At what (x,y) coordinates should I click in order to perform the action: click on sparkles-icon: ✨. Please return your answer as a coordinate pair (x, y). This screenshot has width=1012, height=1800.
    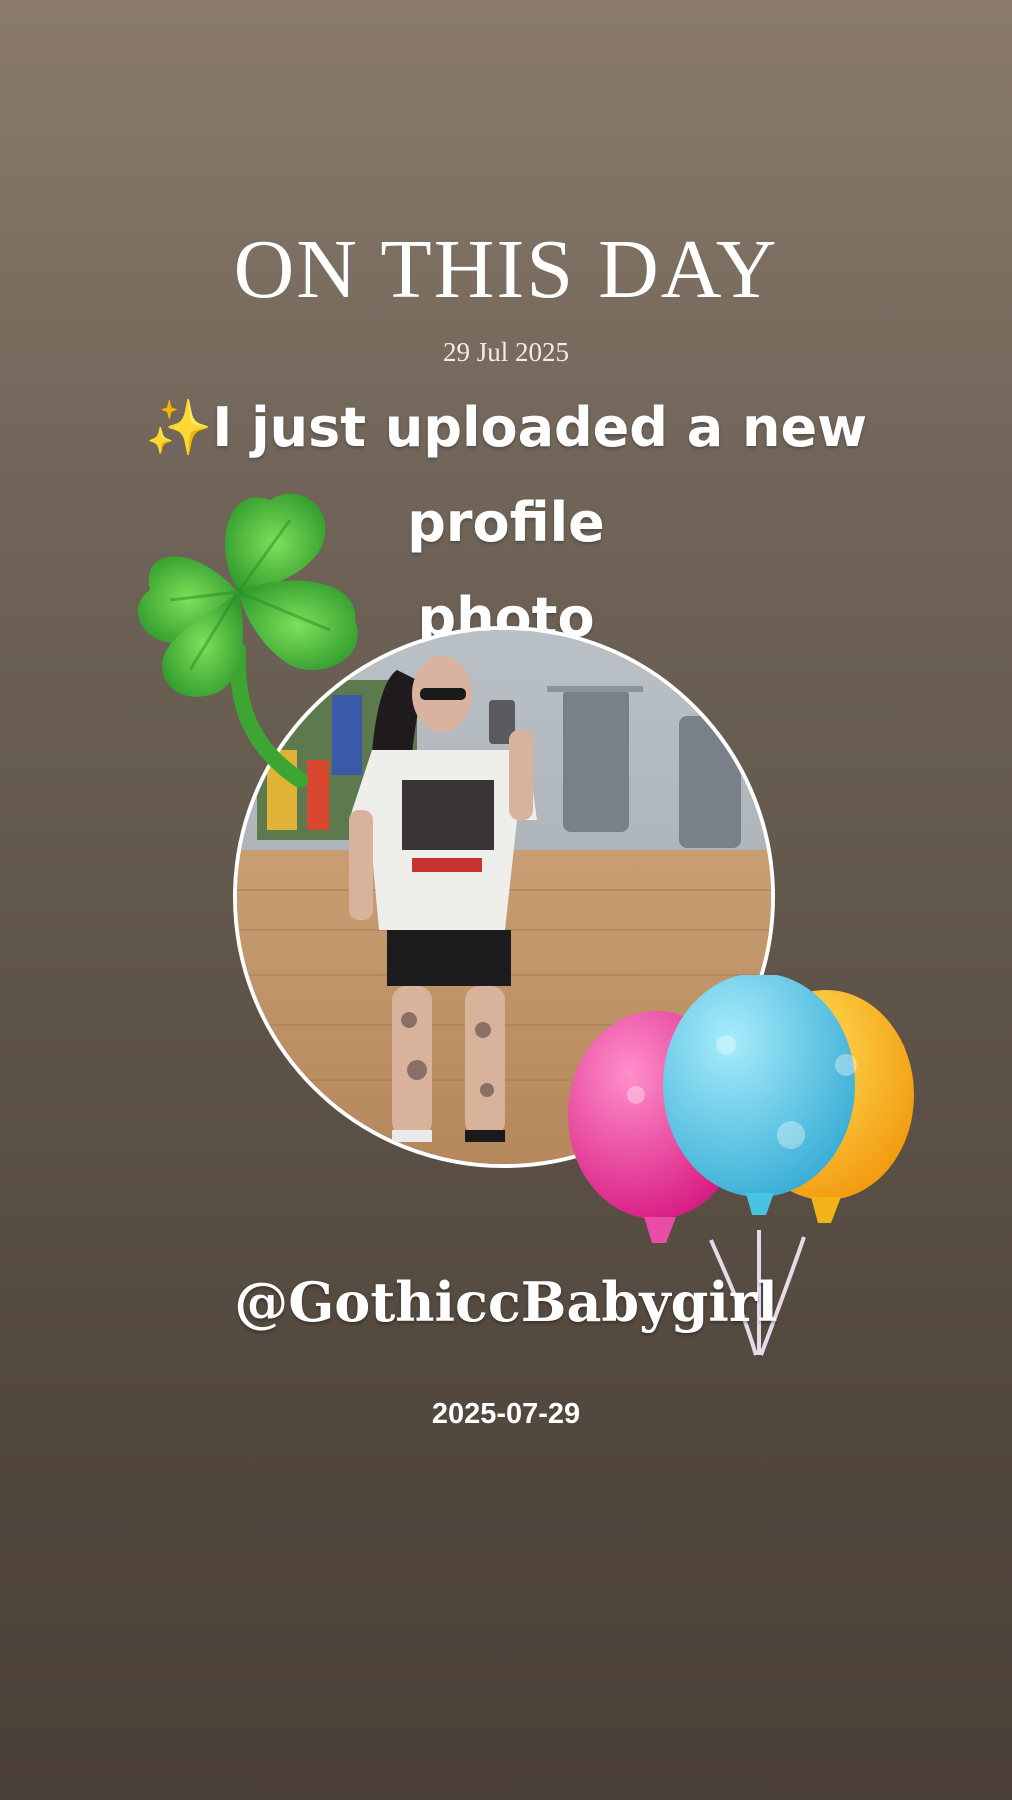
    Looking at the image, I should click on (179, 427).